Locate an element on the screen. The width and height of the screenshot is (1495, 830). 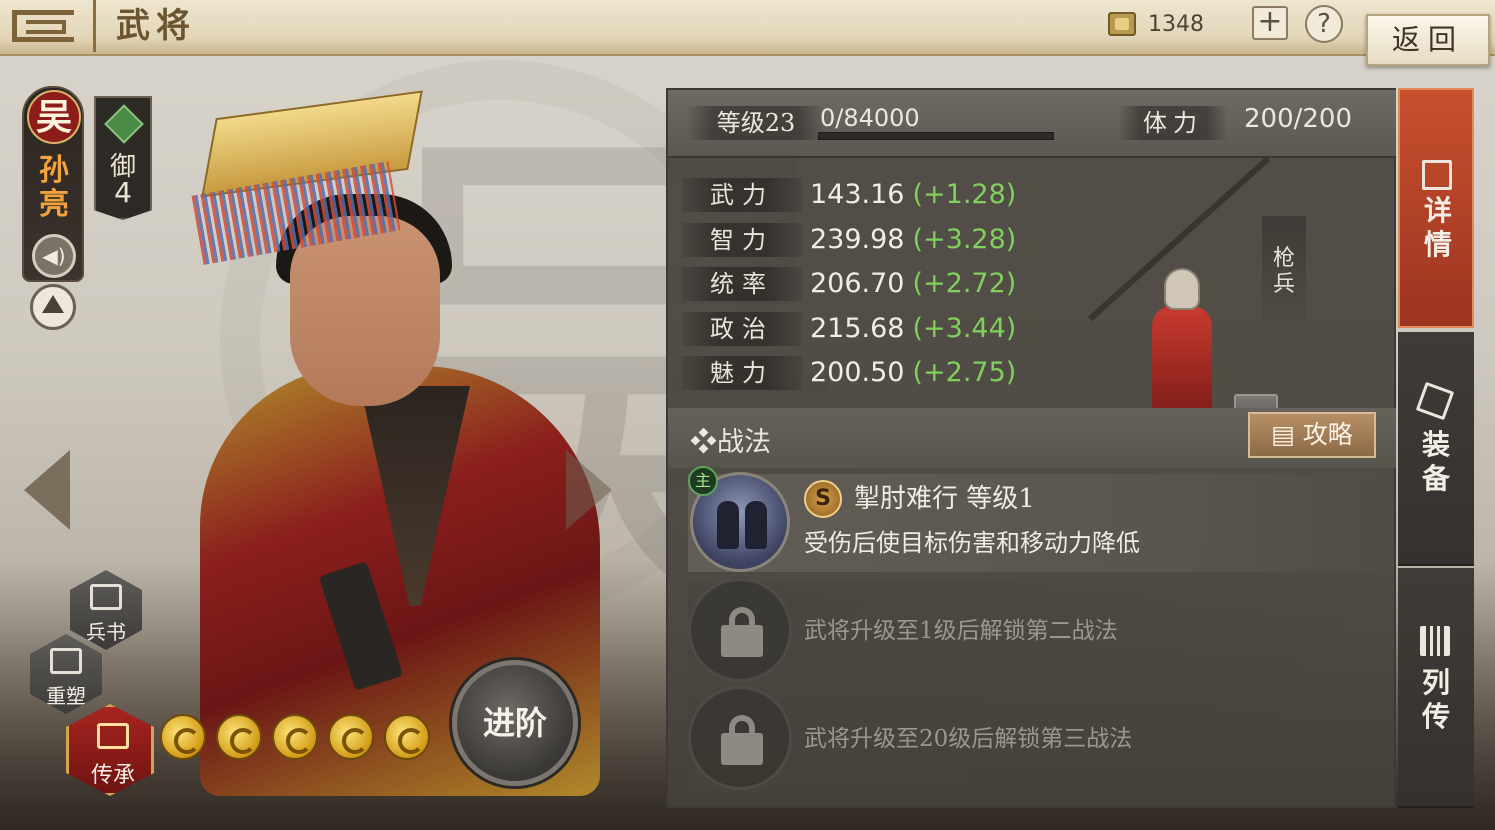
tactic-grade-badge: S is located at coordinates (823, 499).